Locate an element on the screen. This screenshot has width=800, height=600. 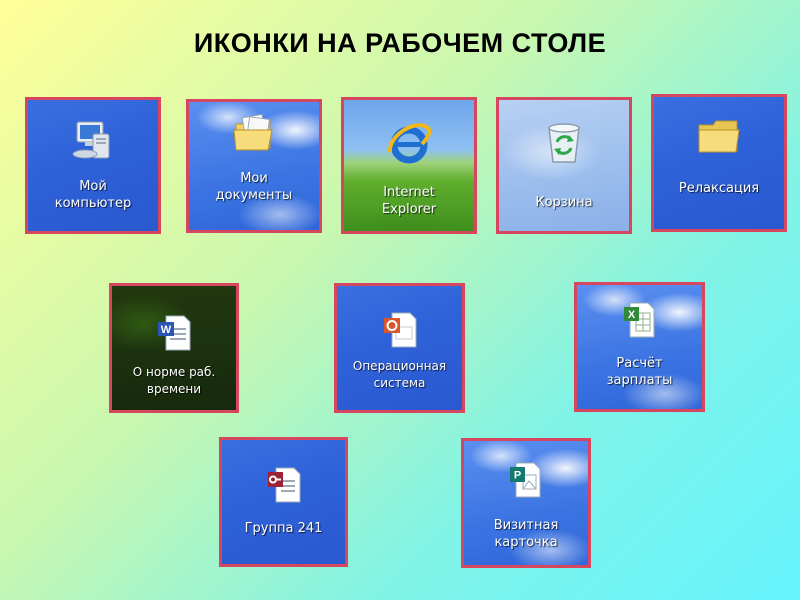
desktop-icon-salary-xls: X Расчёт зарплаты is located at coordinates (639, 347).